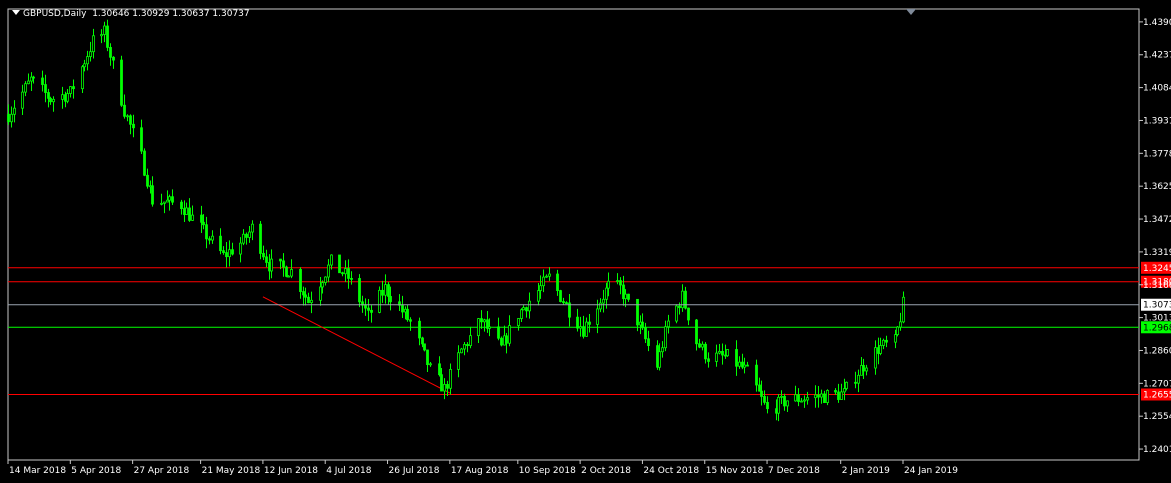 This screenshot has height=483, width=1171. I want to click on time-tick-label: 10 Sep 2018, so click(547, 471).